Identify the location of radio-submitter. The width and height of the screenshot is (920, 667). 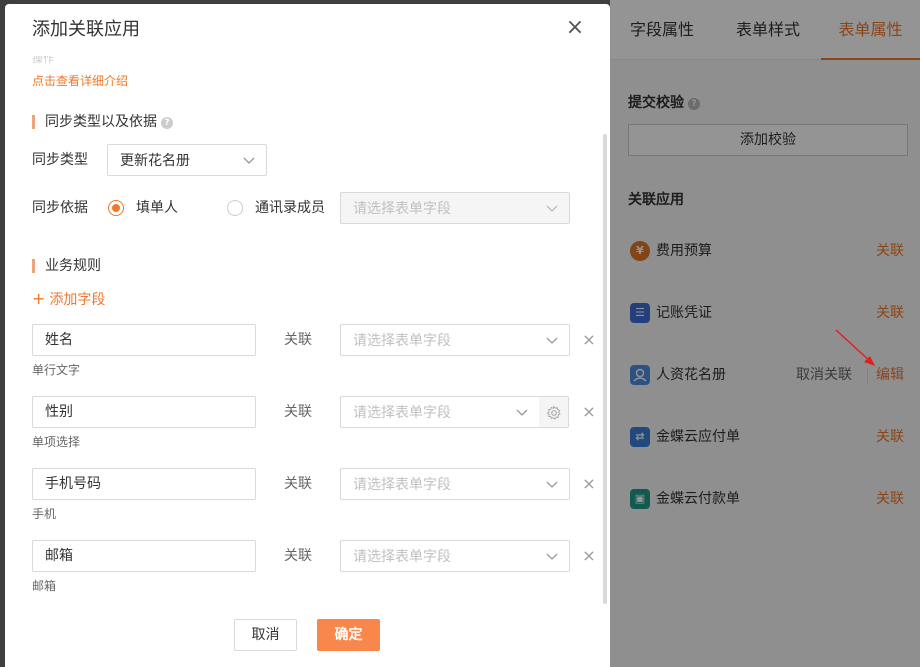
(116, 208).